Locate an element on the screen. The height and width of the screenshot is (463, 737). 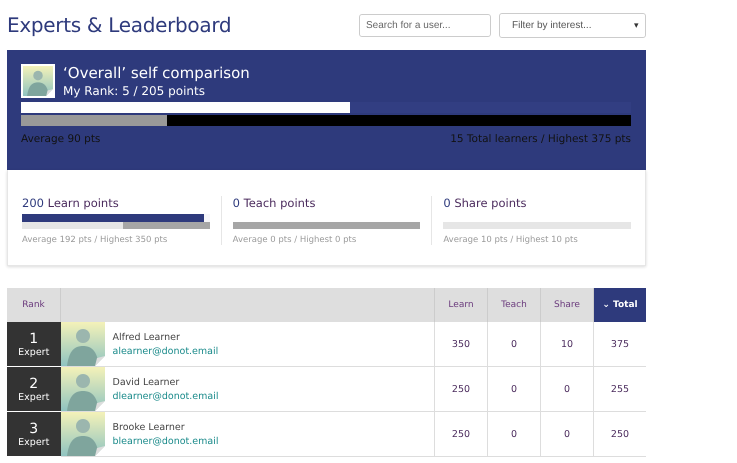
column-header: Share is located at coordinates (567, 305).